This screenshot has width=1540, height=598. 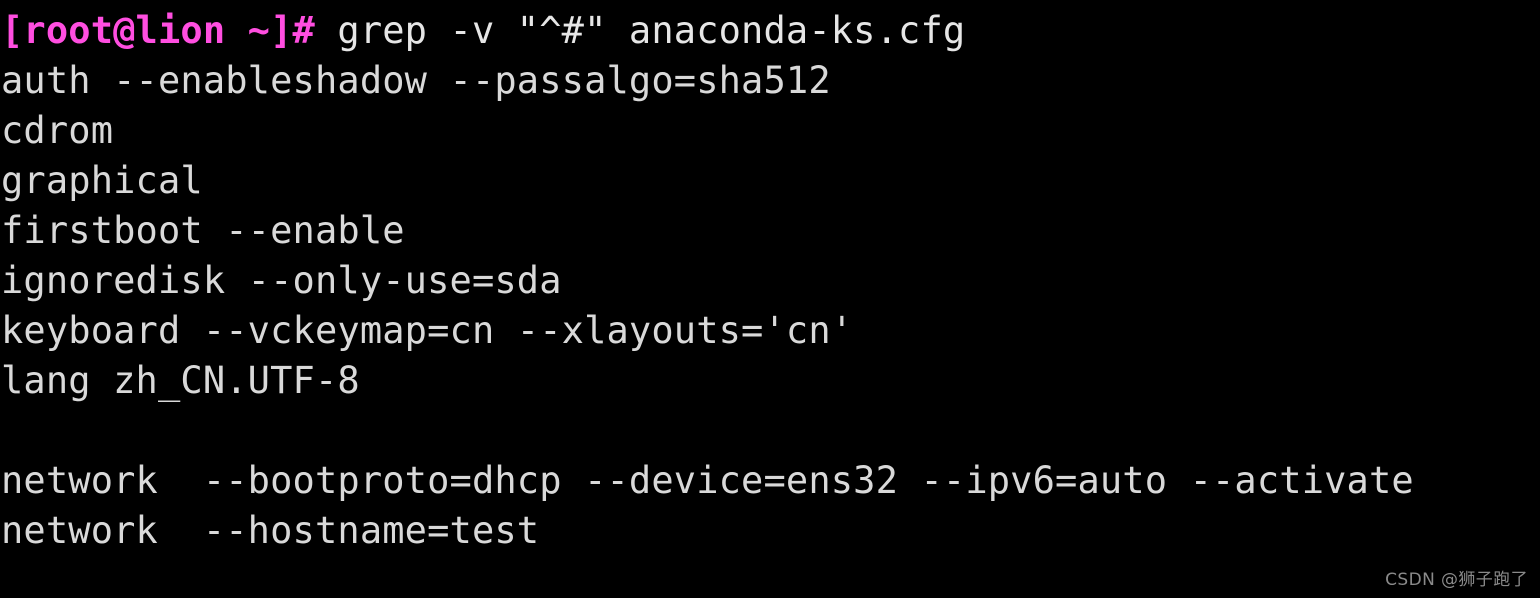 I want to click on output-line-blank, so click(x=770, y=431).